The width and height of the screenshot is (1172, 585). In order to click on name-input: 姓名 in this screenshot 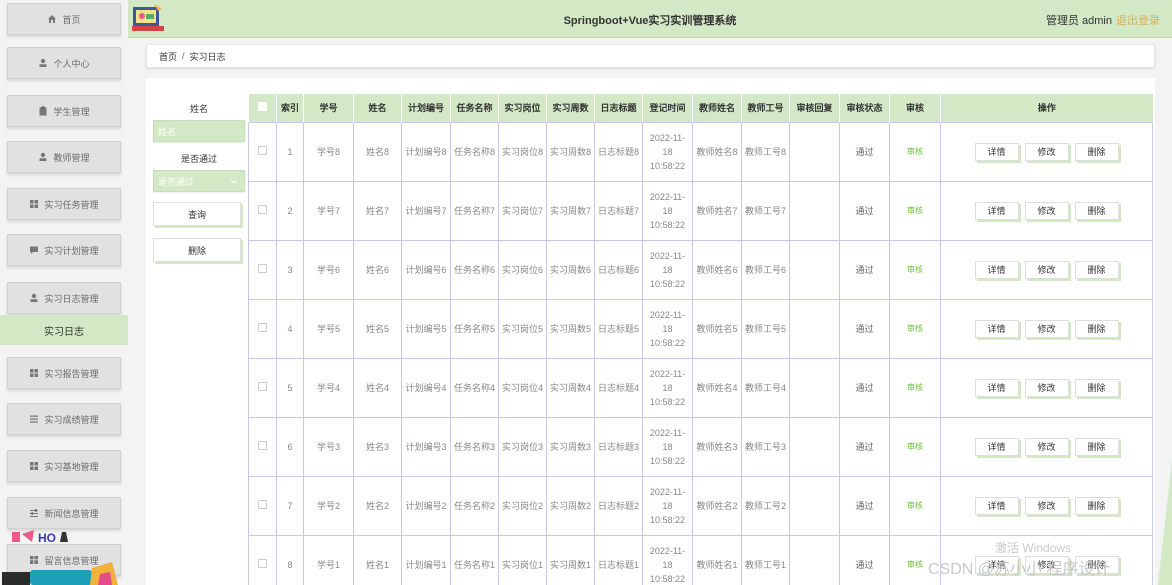, I will do `click(199, 131)`.